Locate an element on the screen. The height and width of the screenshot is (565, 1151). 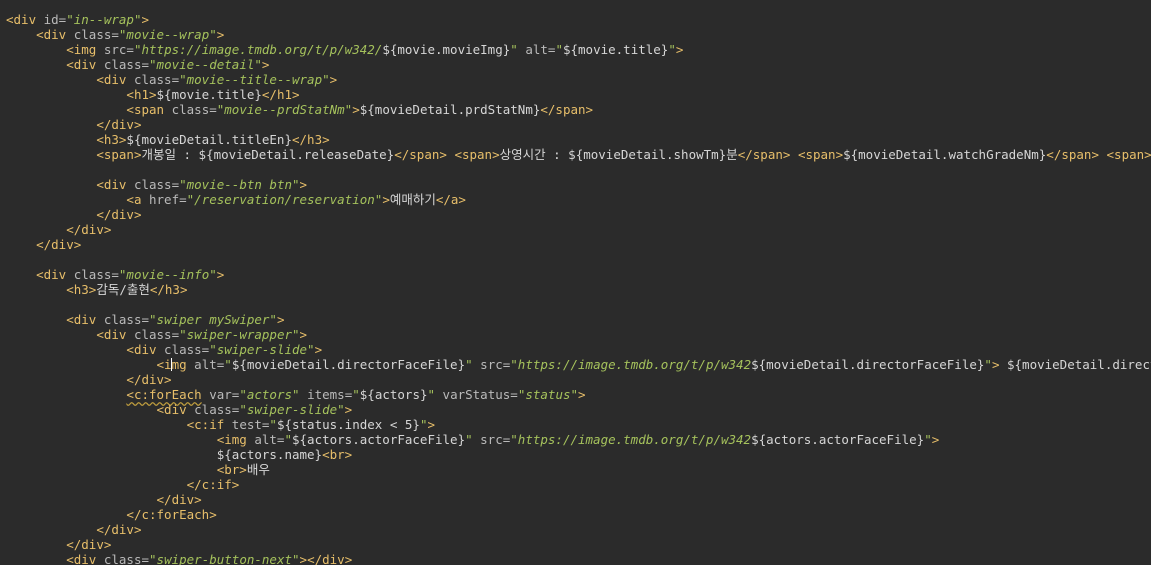
code-token: 예매하기 is located at coordinates (412, 199).